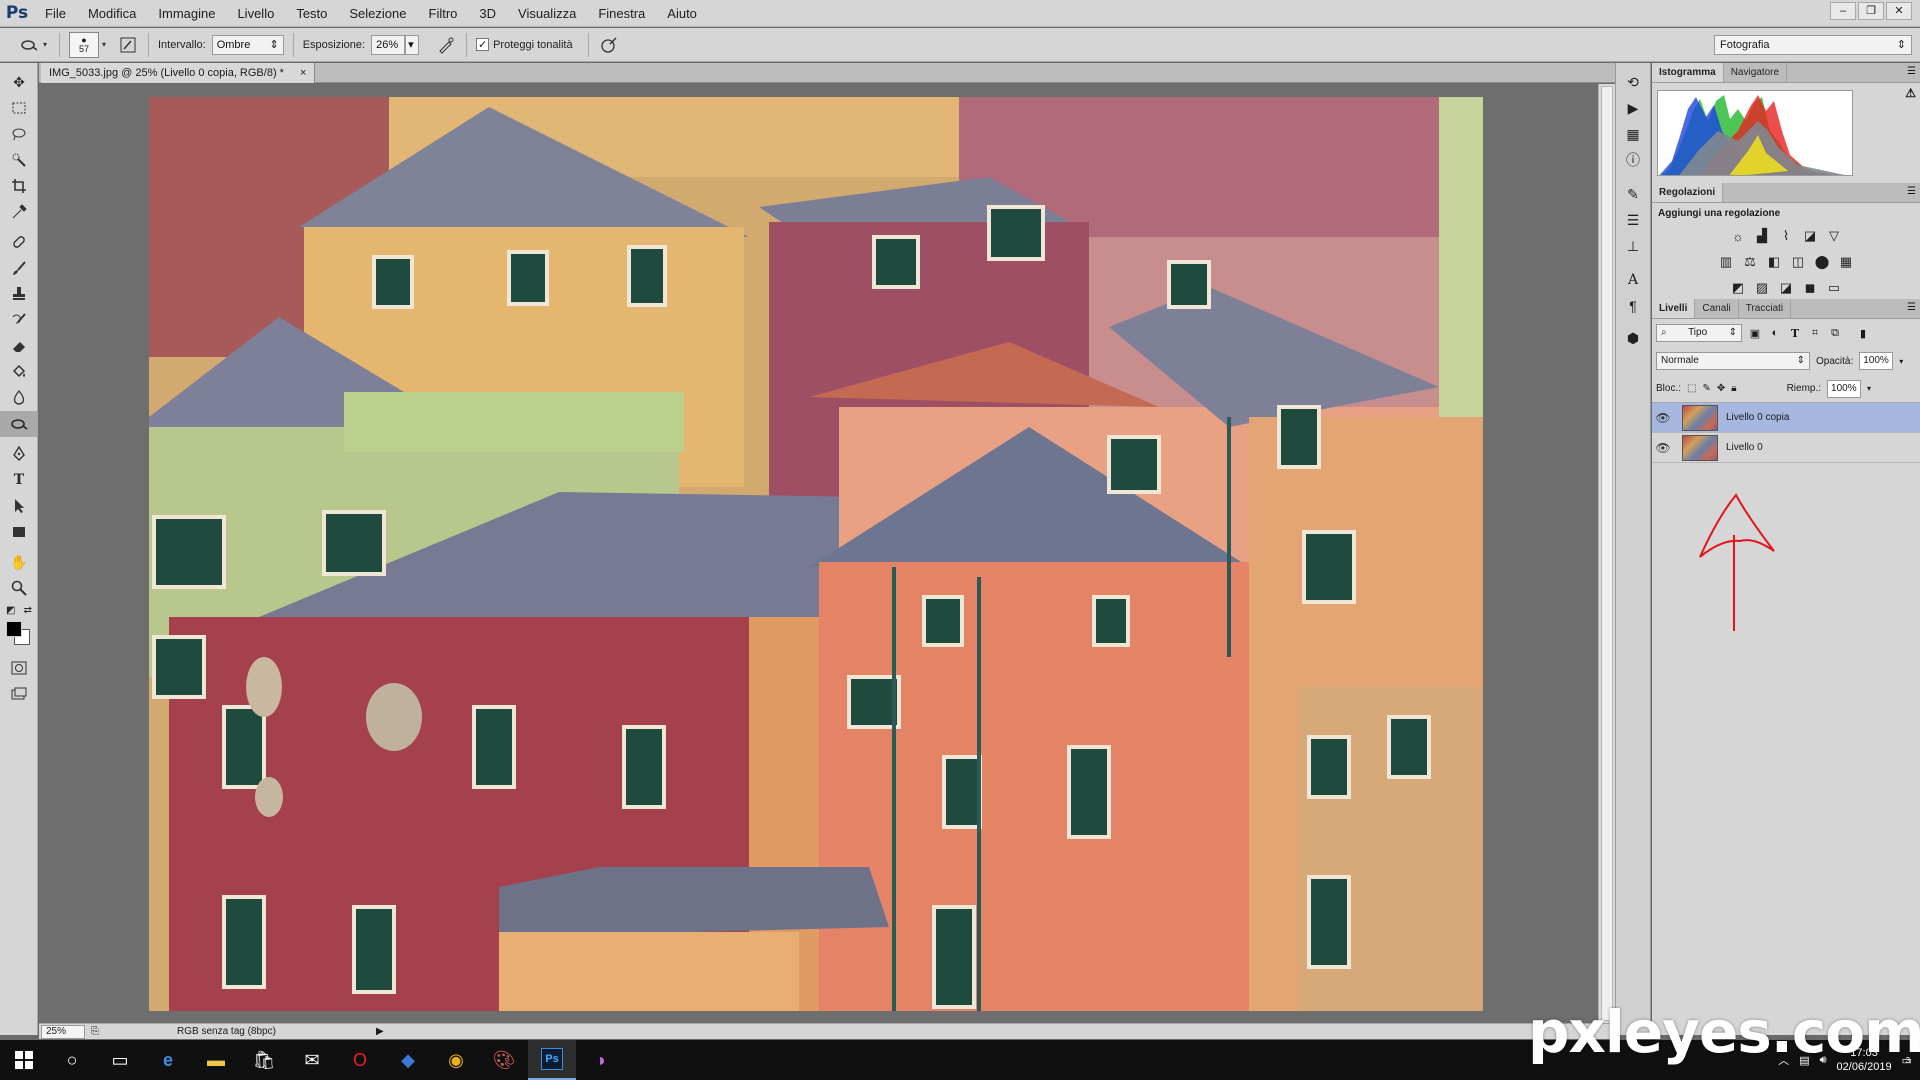 Image resolution: width=1920 pixels, height=1080 pixels. Describe the element at coordinates (19, 694) in the screenshot. I see `screen-mode-icon` at that location.